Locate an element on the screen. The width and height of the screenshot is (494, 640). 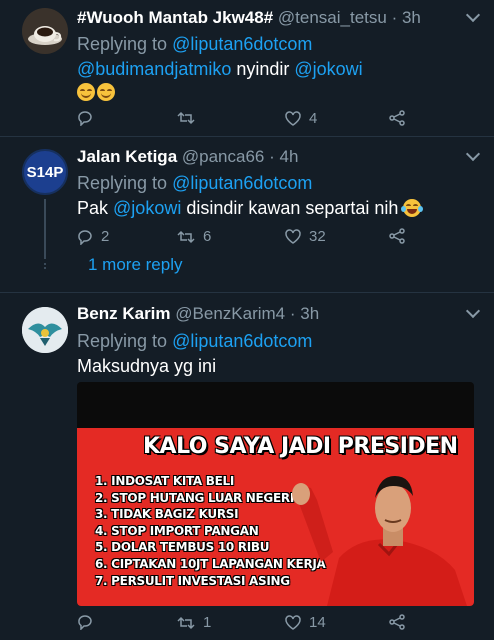
tweet-header: Benz Karim @BenzKarim4 · 3h is located at coordinates (198, 314).